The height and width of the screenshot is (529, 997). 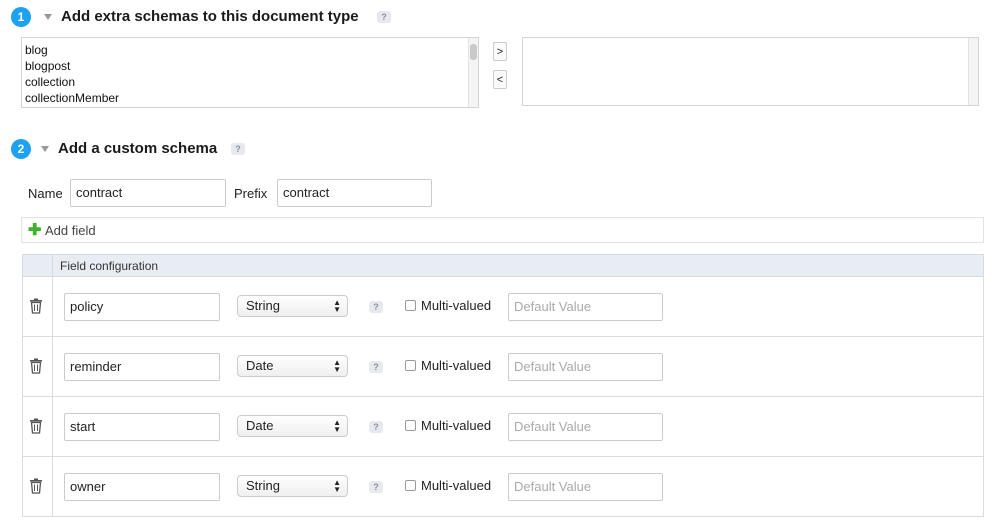 I want to click on field-name-input: reminder, so click(x=142, y=367).